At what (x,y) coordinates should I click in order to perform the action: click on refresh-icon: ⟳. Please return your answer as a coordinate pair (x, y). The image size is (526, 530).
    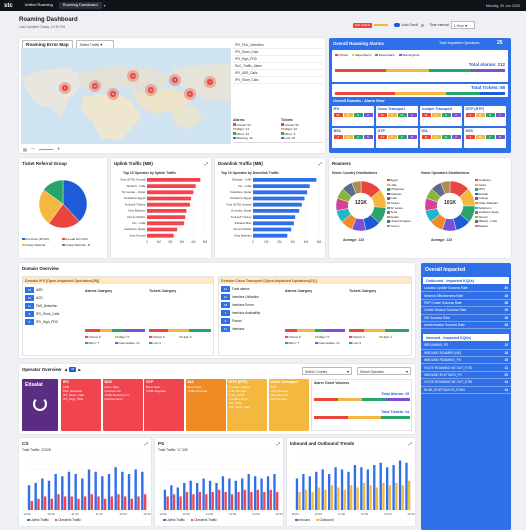
    Looking at the image, I should click on (422, 25).